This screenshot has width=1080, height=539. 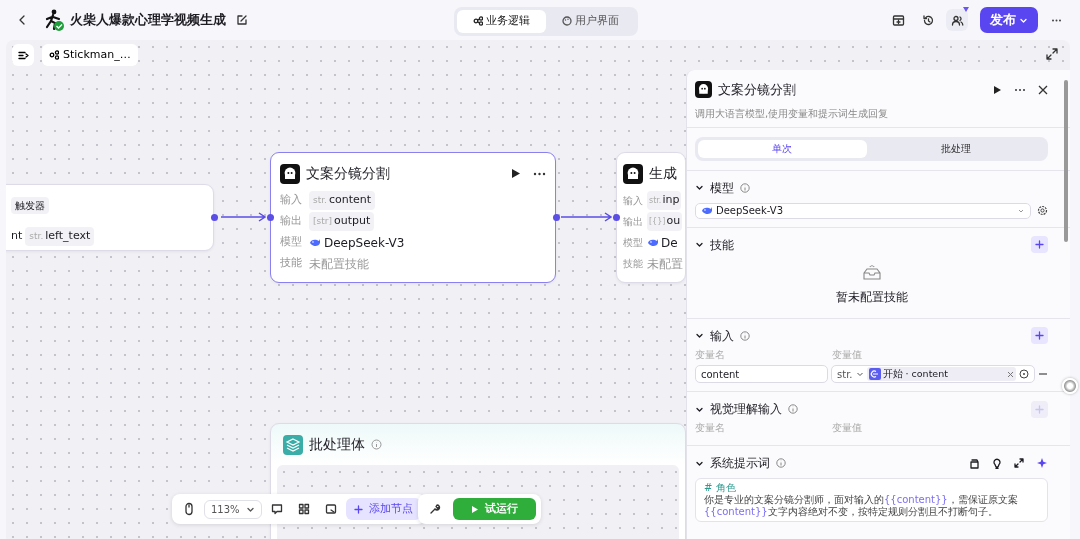 I want to click on minimap-icon, so click(x=330, y=509).